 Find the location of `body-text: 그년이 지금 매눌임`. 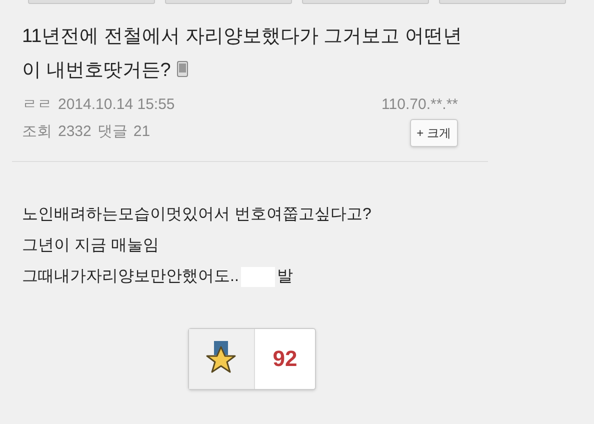

body-text: 그년이 지금 매눌임 is located at coordinates (90, 246).